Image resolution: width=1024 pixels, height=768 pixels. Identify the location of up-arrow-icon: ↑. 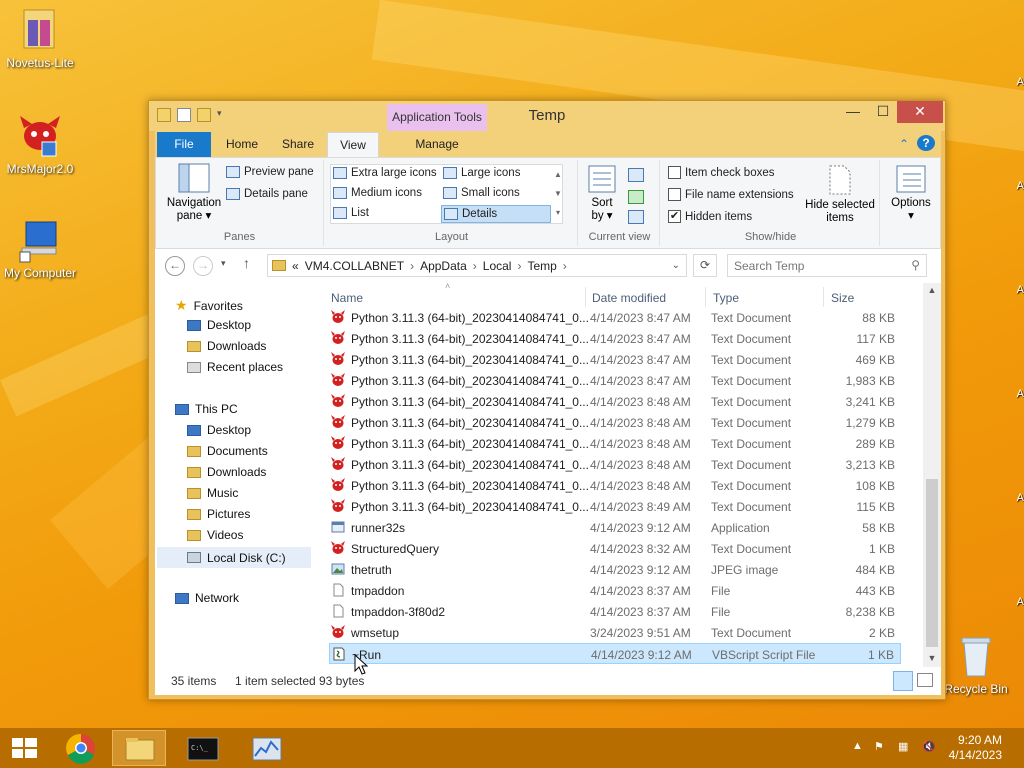
(246, 263).